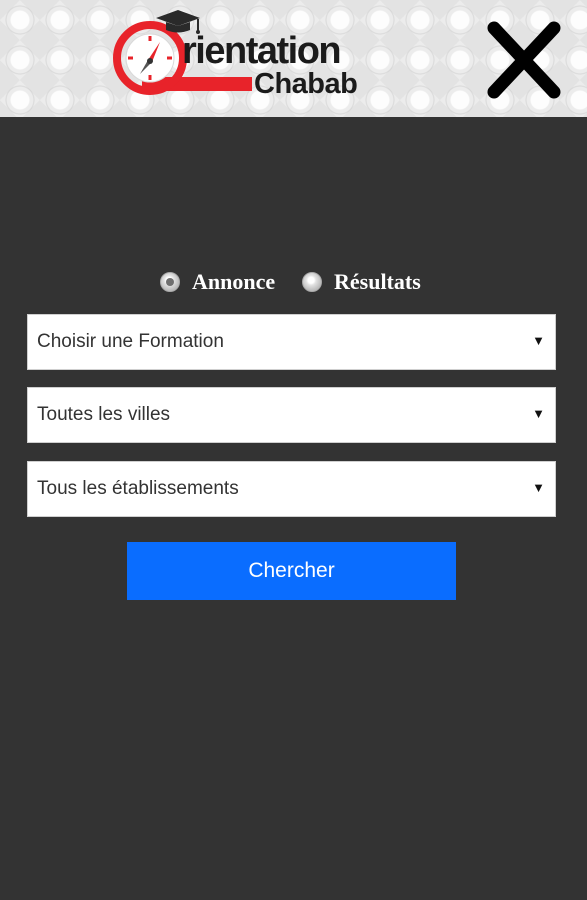 The image size is (587, 900). What do you see at coordinates (291, 571) in the screenshot?
I see `search-button: Chercher` at bounding box center [291, 571].